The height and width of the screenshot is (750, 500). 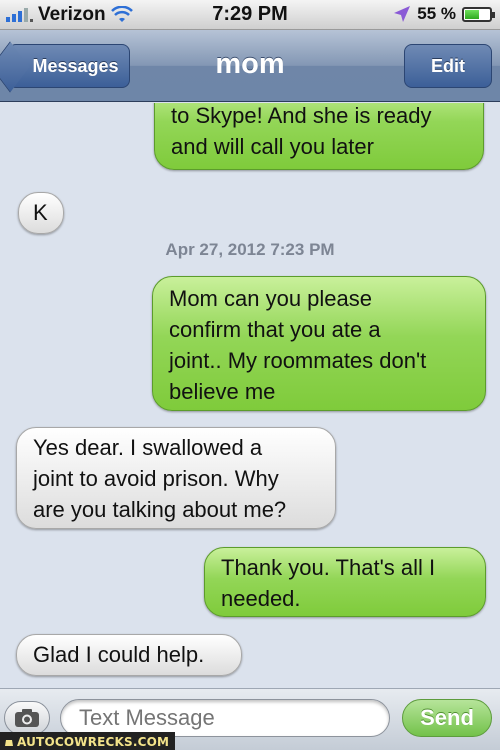 What do you see at coordinates (447, 718) in the screenshot?
I see `send-button: Send` at bounding box center [447, 718].